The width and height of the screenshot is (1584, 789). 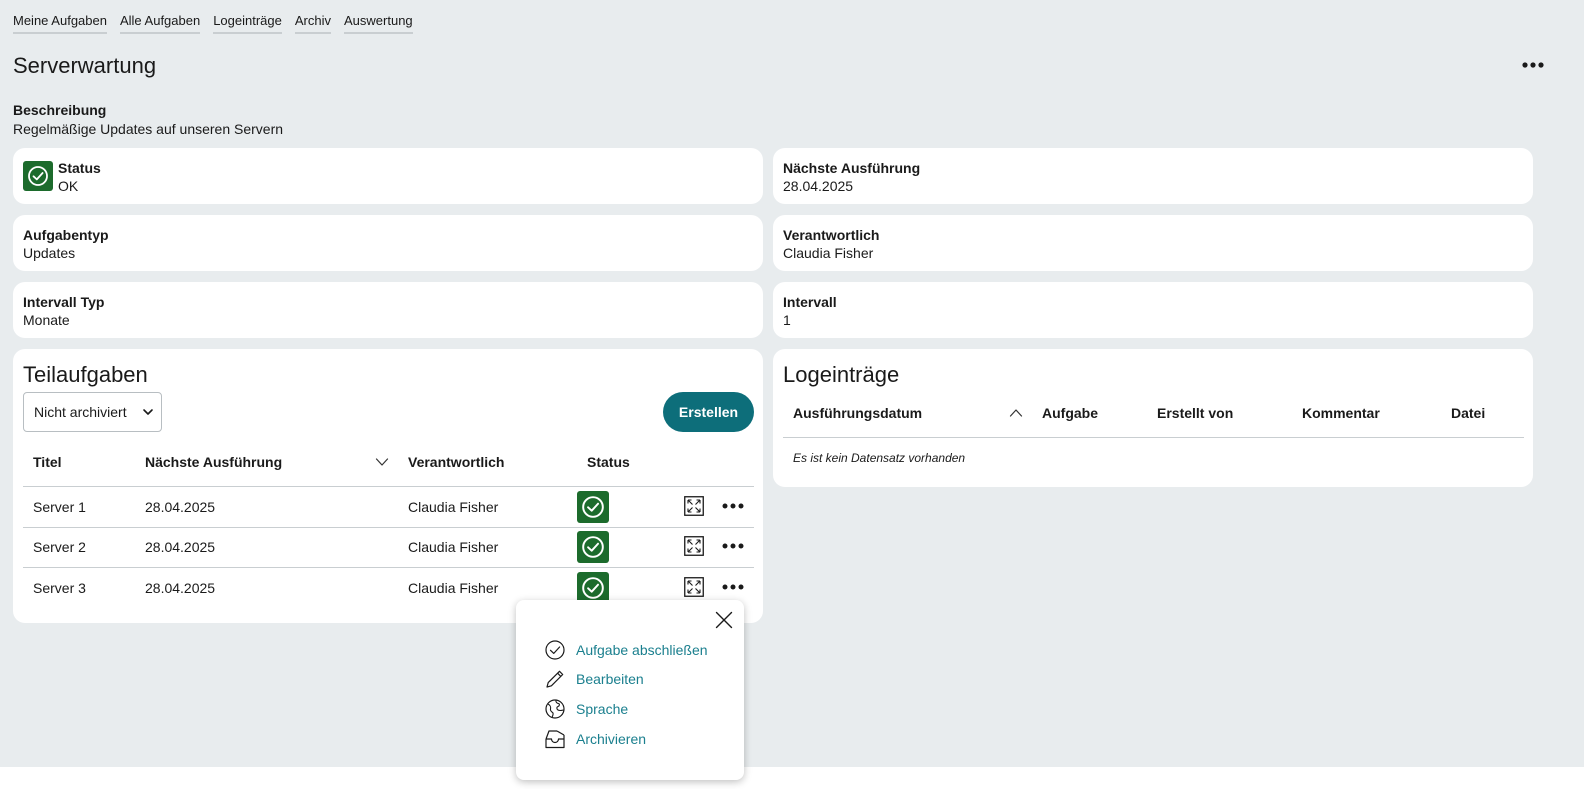 I want to click on responsible-card: Verantwortlich Claudia Fisher, so click(x=1153, y=243).